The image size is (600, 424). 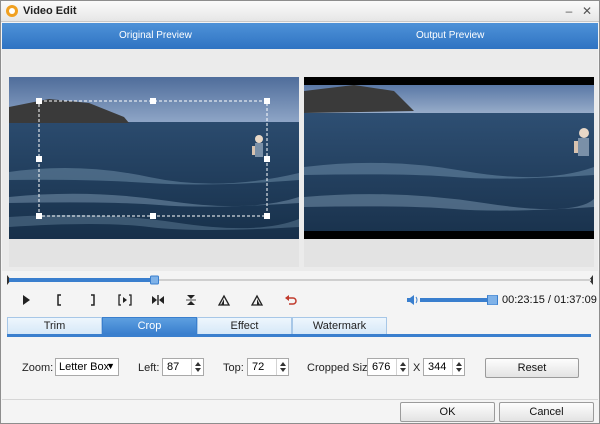 What do you see at coordinates (38, 368) in the screenshot?
I see `zoom-label: Zoom:` at bounding box center [38, 368].